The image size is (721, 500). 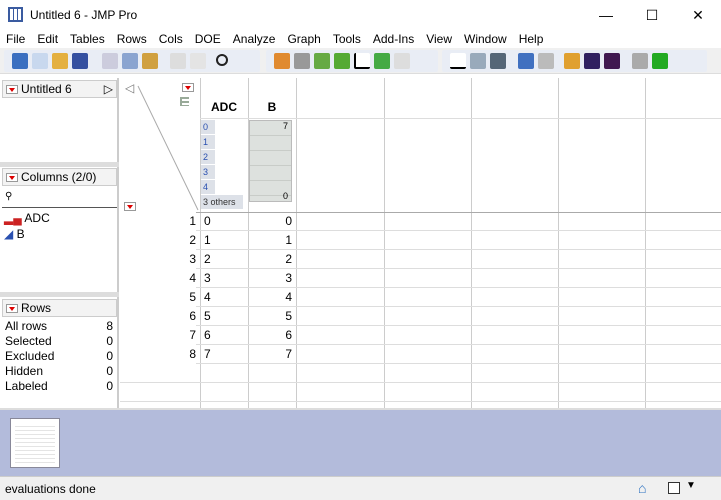 What do you see at coordinates (402, 61) in the screenshot?
I see `edit-icon` at bounding box center [402, 61].